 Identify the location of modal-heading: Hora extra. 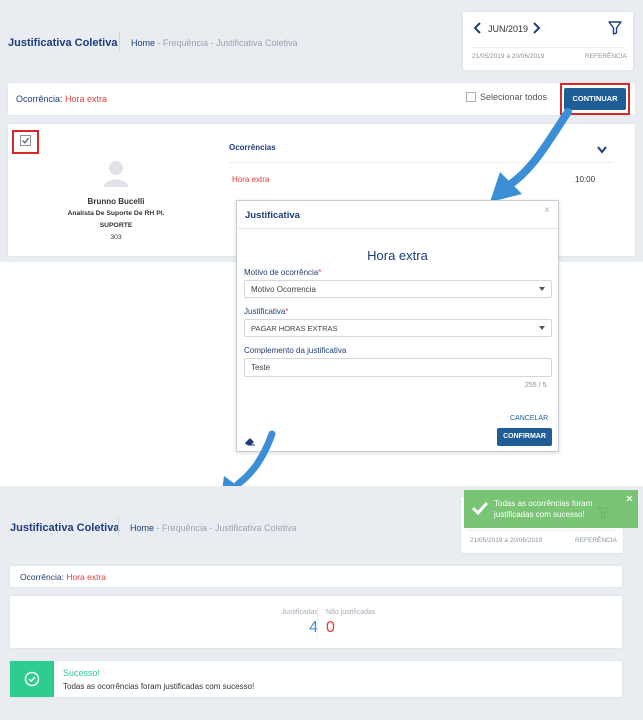
(397, 255).